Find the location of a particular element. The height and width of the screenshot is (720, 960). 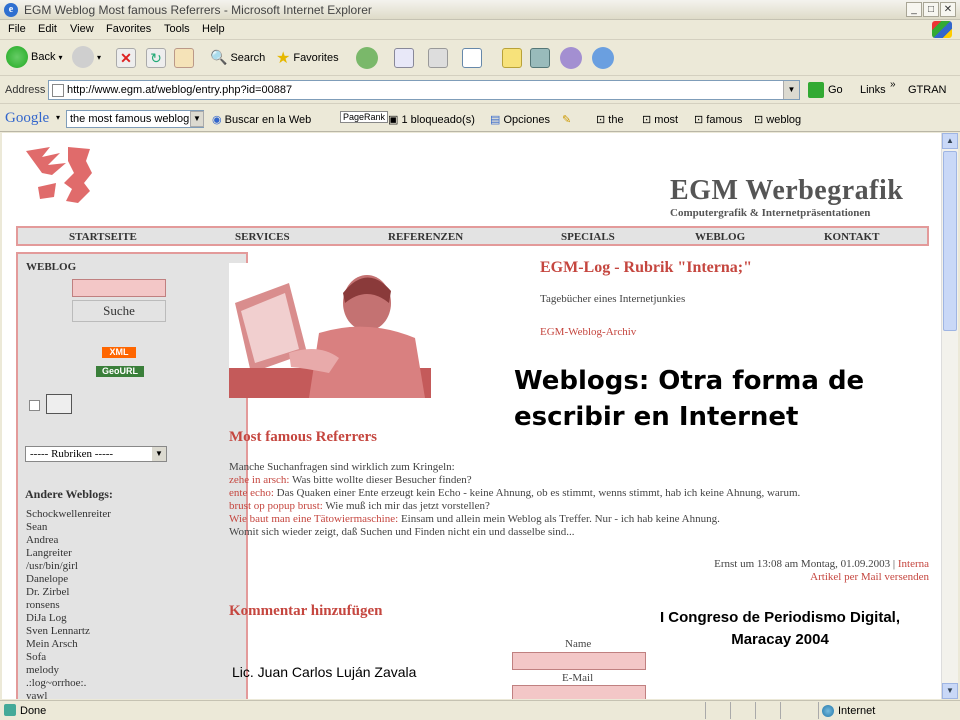

mail-icon is located at coordinates (404, 58).